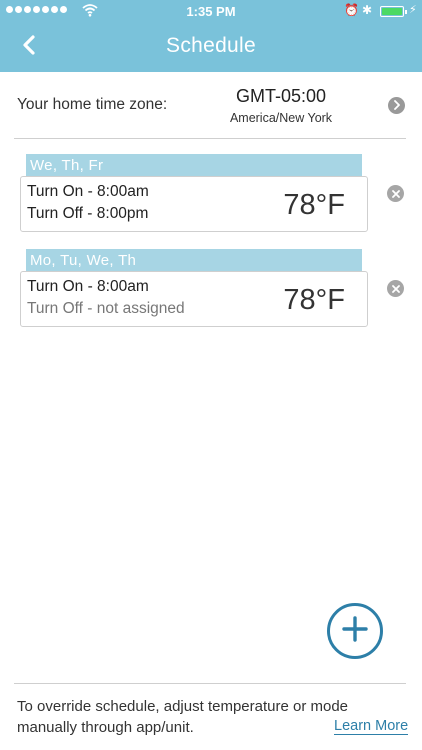  What do you see at coordinates (281, 96) in the screenshot?
I see `timezone-offset: GMT-05:00` at bounding box center [281, 96].